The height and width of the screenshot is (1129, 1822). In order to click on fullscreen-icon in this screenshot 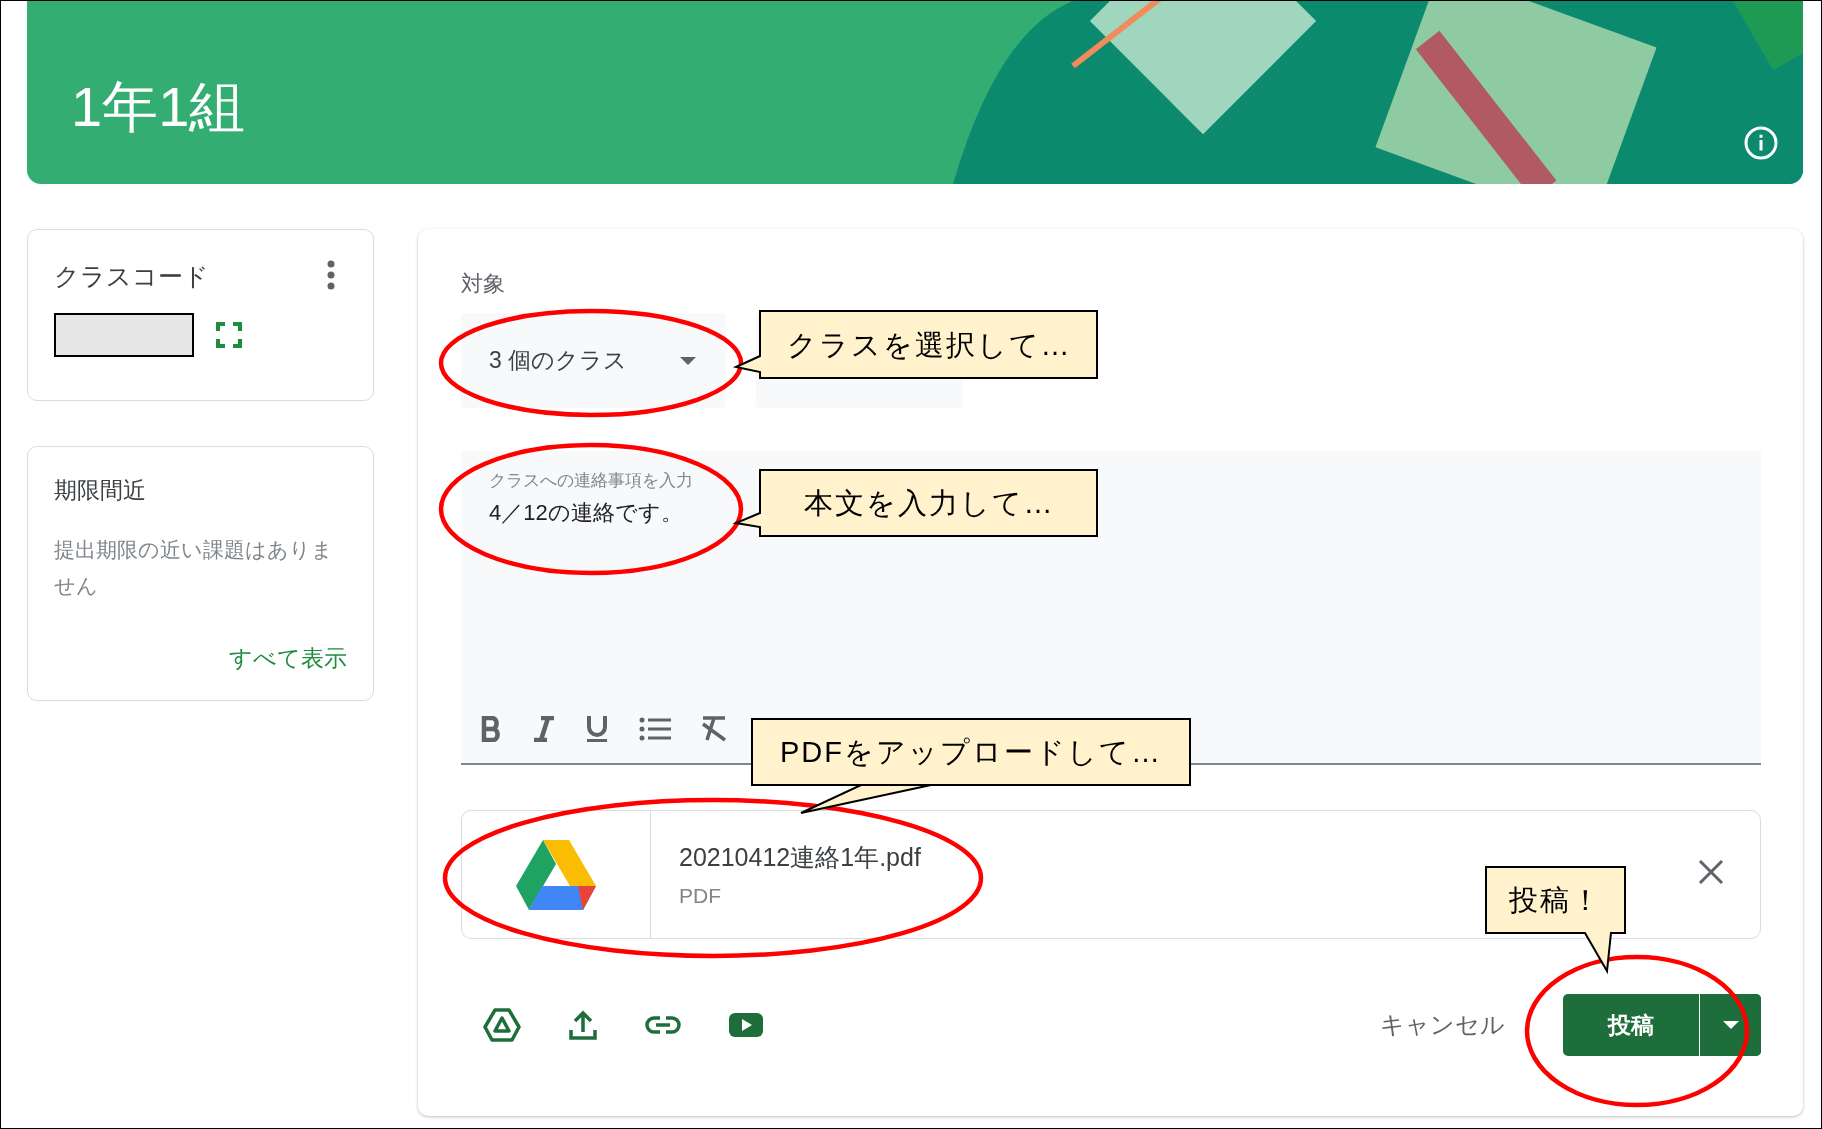, I will do `click(229, 335)`.